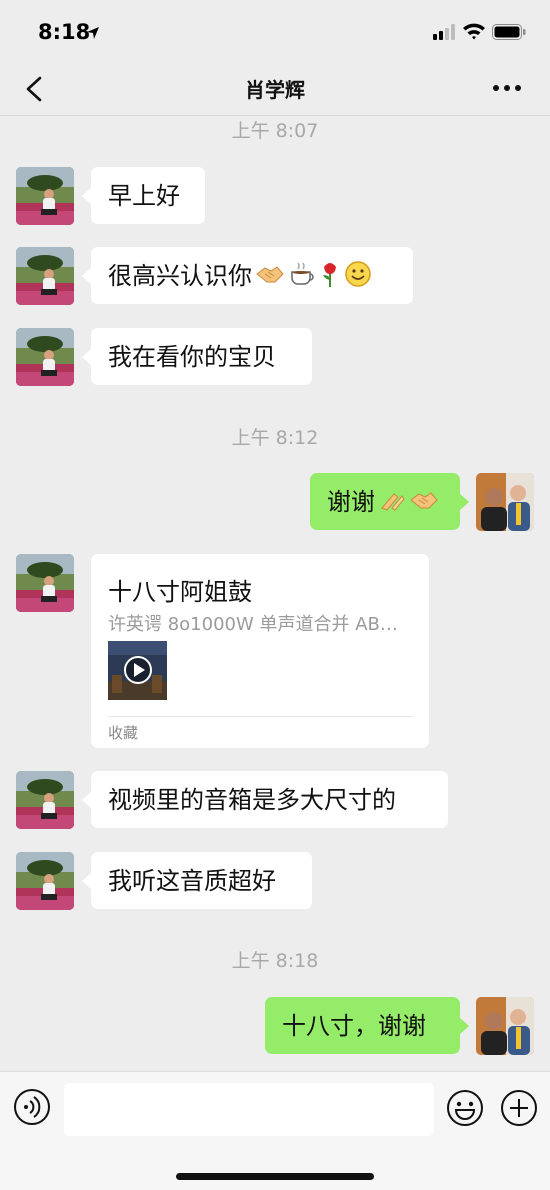 This screenshot has width=550, height=1190. Describe the element at coordinates (354, 1025) in the screenshot. I see `message-text: 十八寸，谢谢` at that location.